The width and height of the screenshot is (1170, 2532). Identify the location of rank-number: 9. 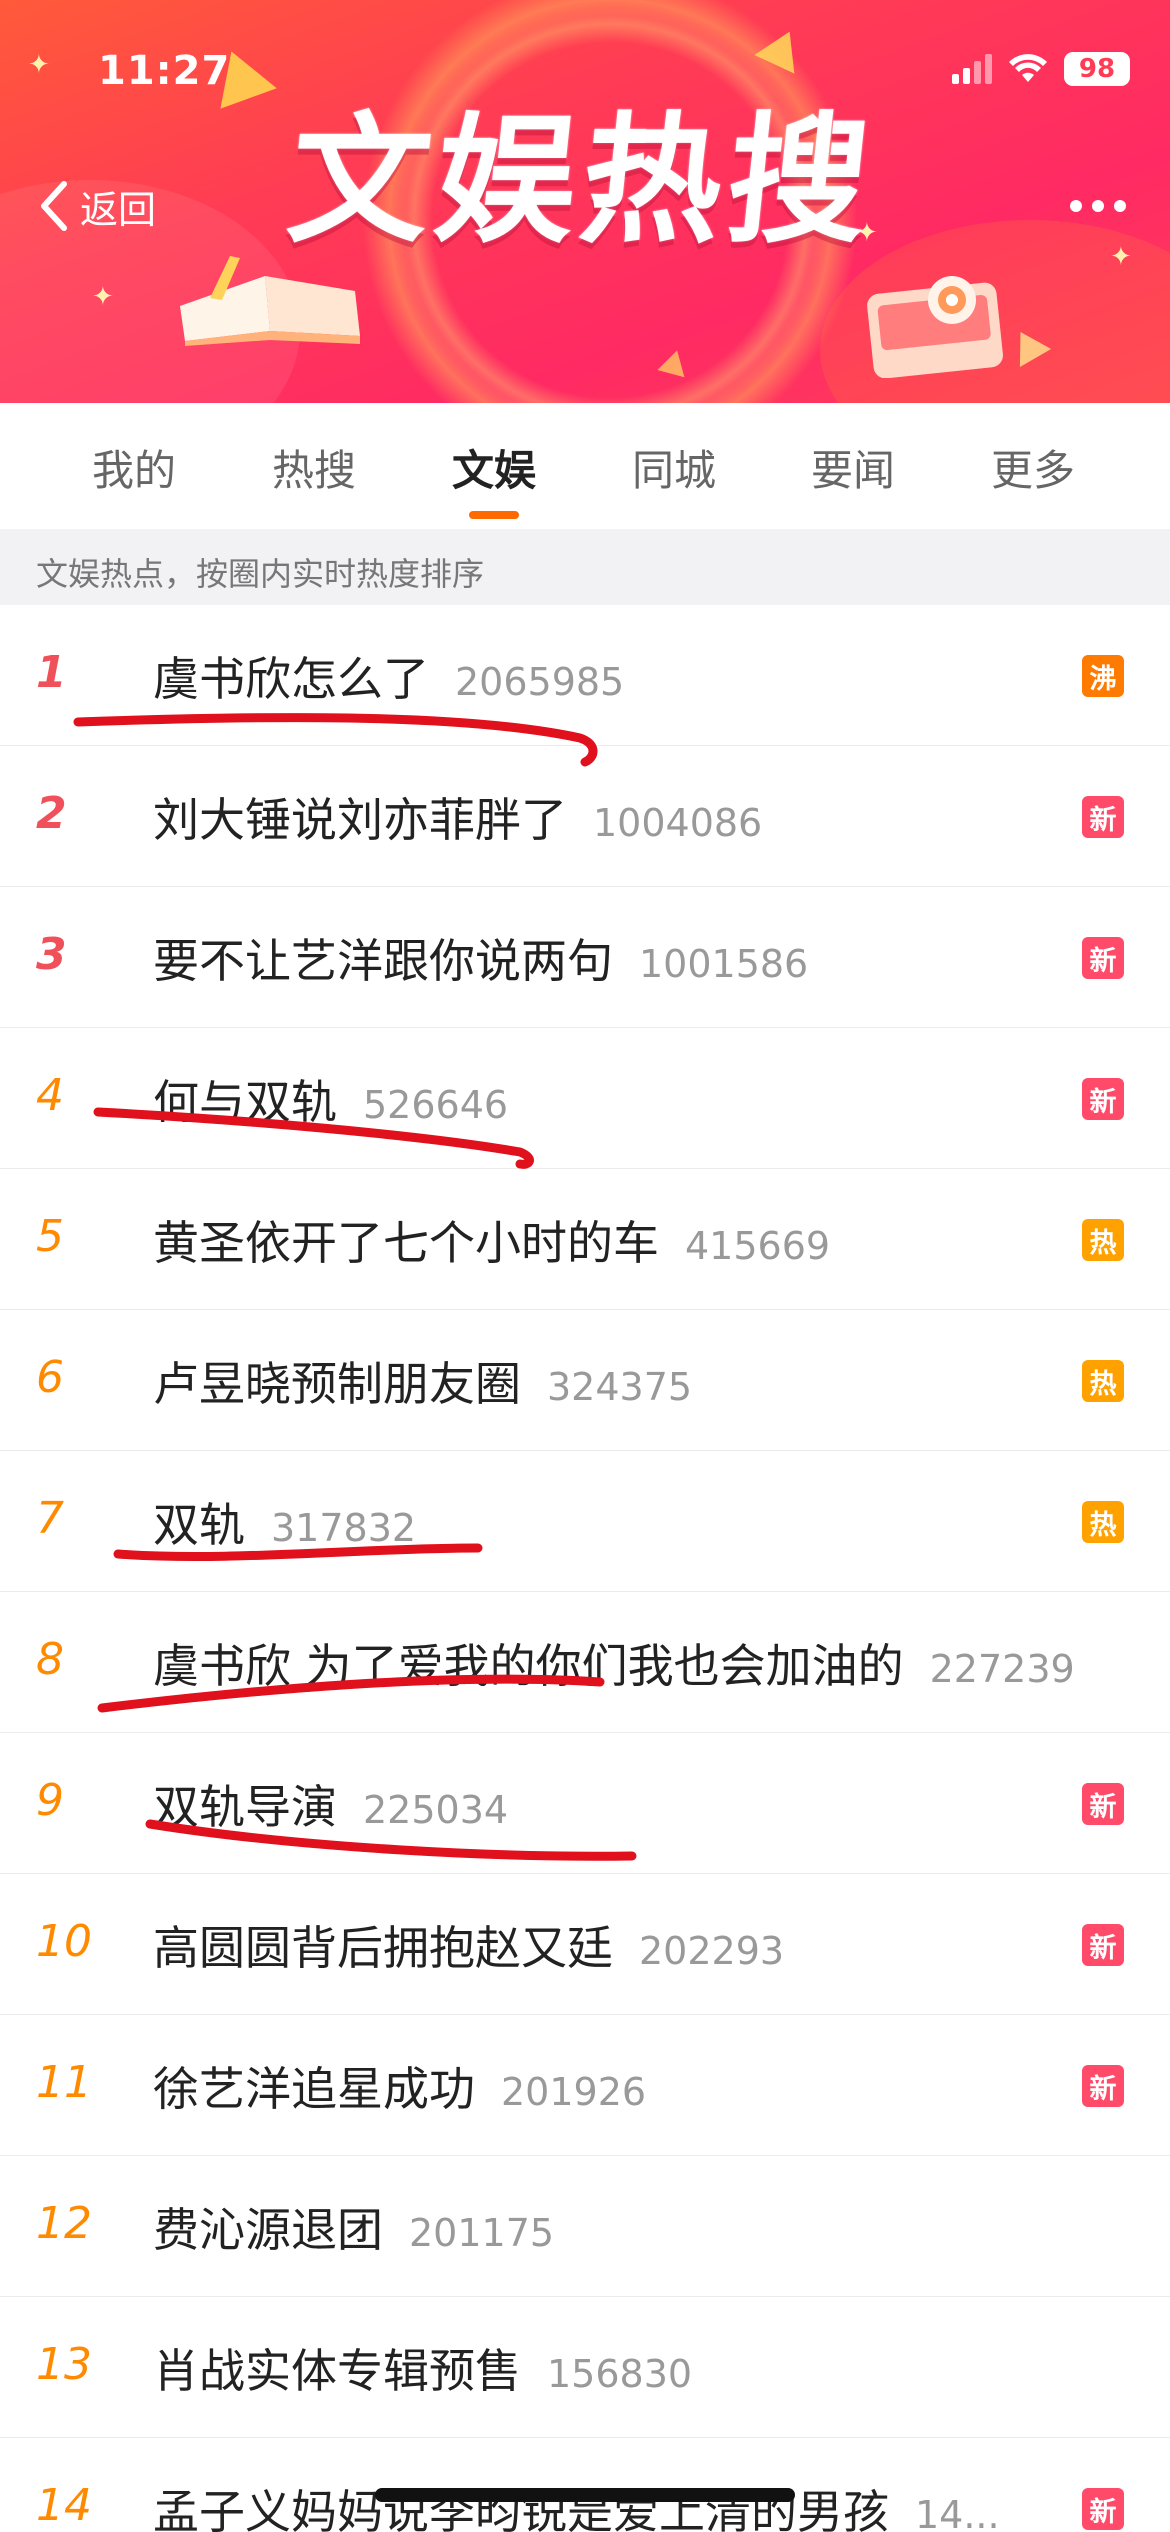
(50, 1800).